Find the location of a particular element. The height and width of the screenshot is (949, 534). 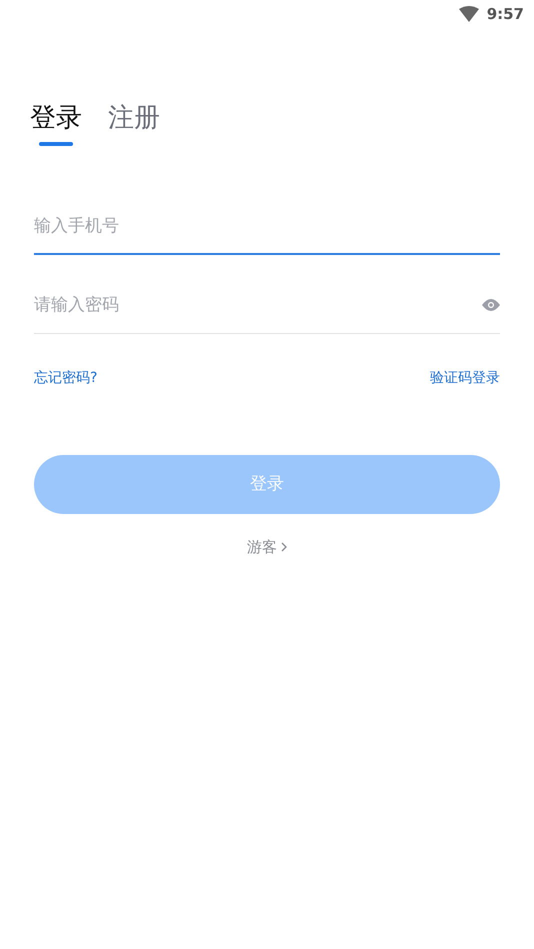

guest-link: 游客 is located at coordinates (267, 547).